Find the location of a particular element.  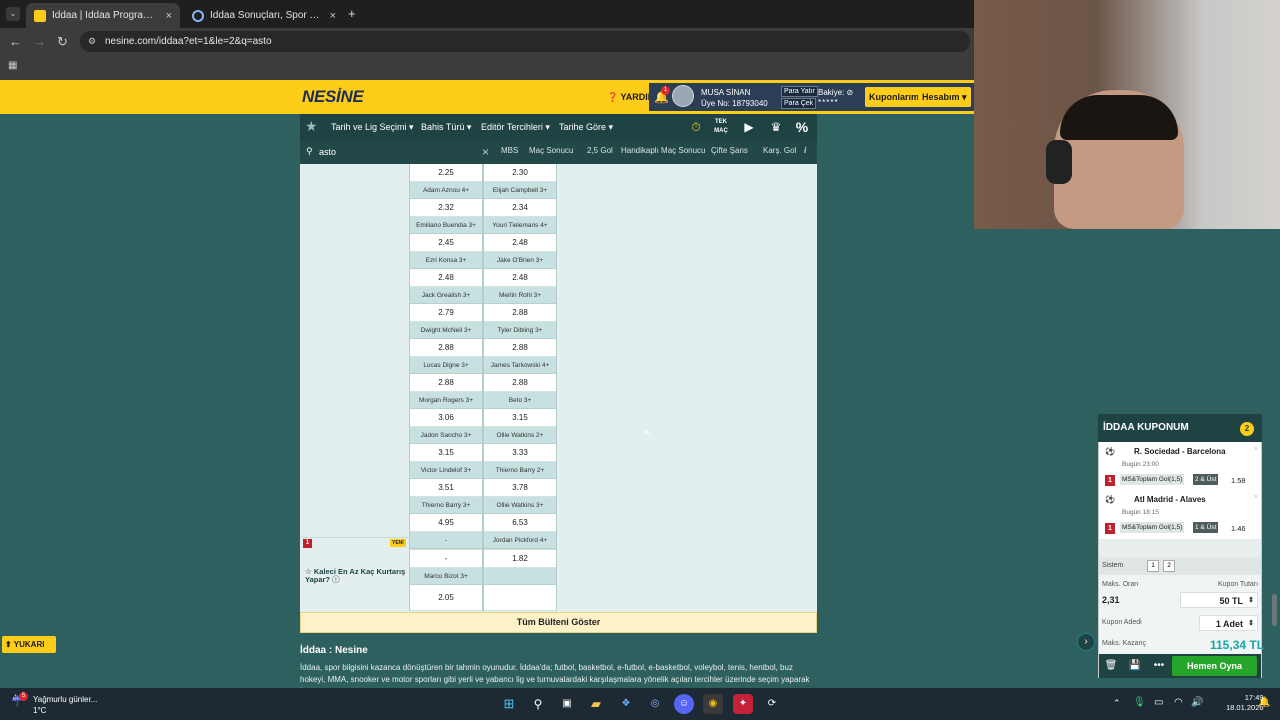

hemen-oyna-button: Hemen Oyna is located at coordinates (1214, 666).